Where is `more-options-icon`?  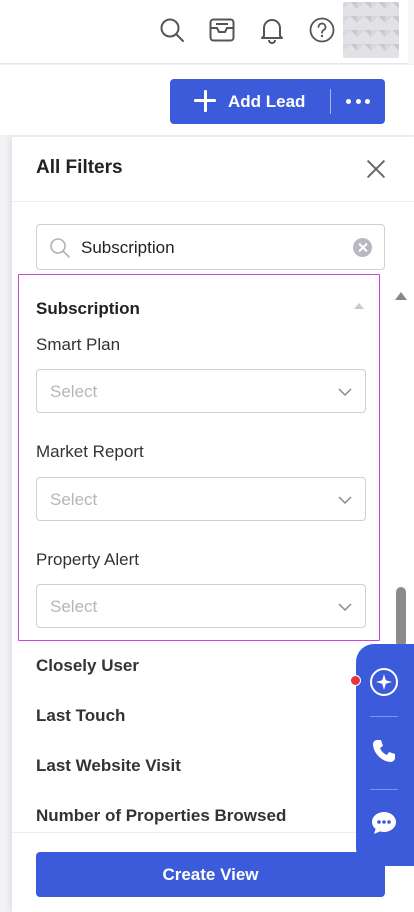
more-options-icon is located at coordinates (358, 102).